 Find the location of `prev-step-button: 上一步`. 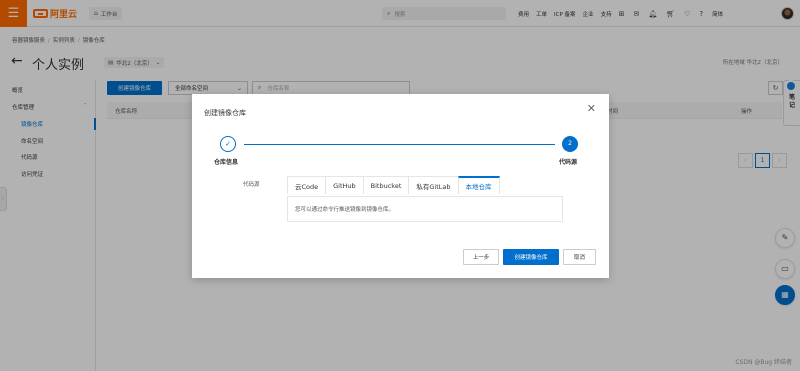

prev-step-button: 上一步 is located at coordinates (481, 257).